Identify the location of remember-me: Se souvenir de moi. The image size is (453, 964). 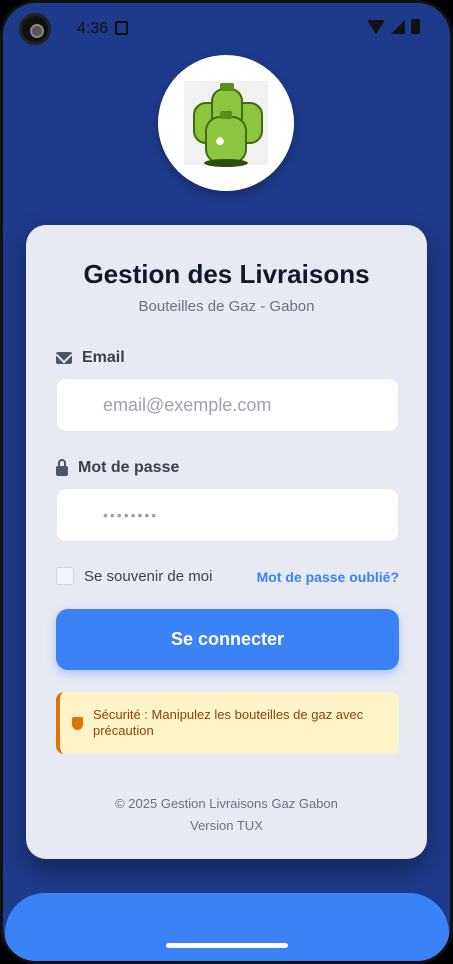
(134, 576).